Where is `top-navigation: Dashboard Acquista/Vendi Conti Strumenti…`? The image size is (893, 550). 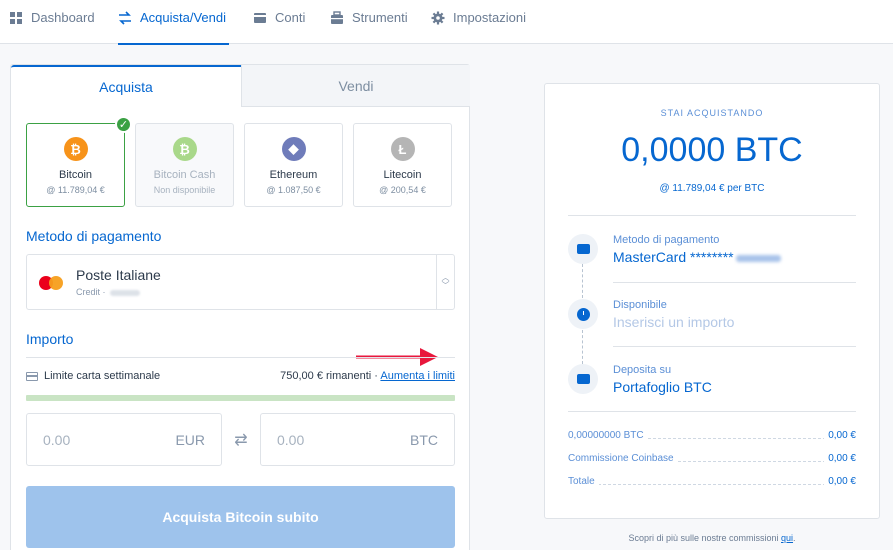 top-navigation: Dashboard Acquista/Vendi Conti Strumenti… is located at coordinates (446, 22).